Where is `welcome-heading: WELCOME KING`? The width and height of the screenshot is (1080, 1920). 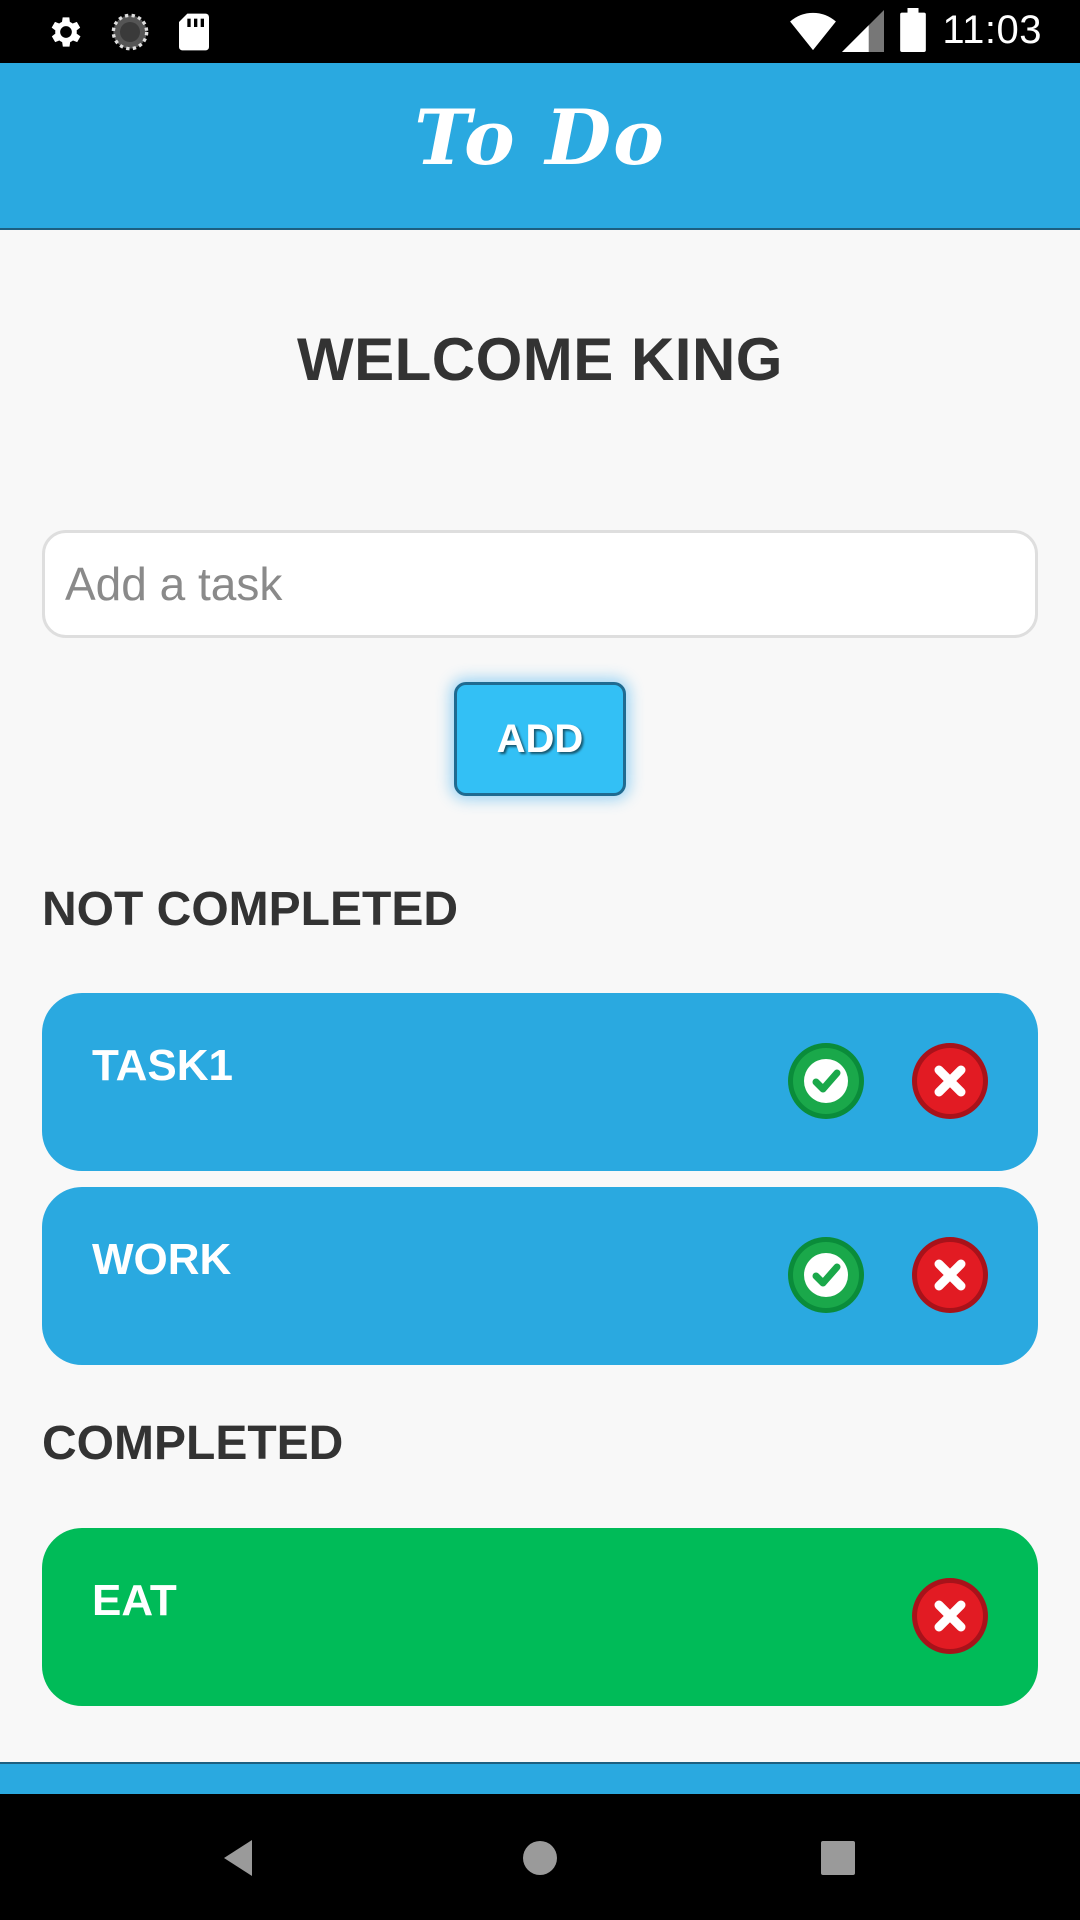
welcome-heading: WELCOME KING is located at coordinates (540, 359).